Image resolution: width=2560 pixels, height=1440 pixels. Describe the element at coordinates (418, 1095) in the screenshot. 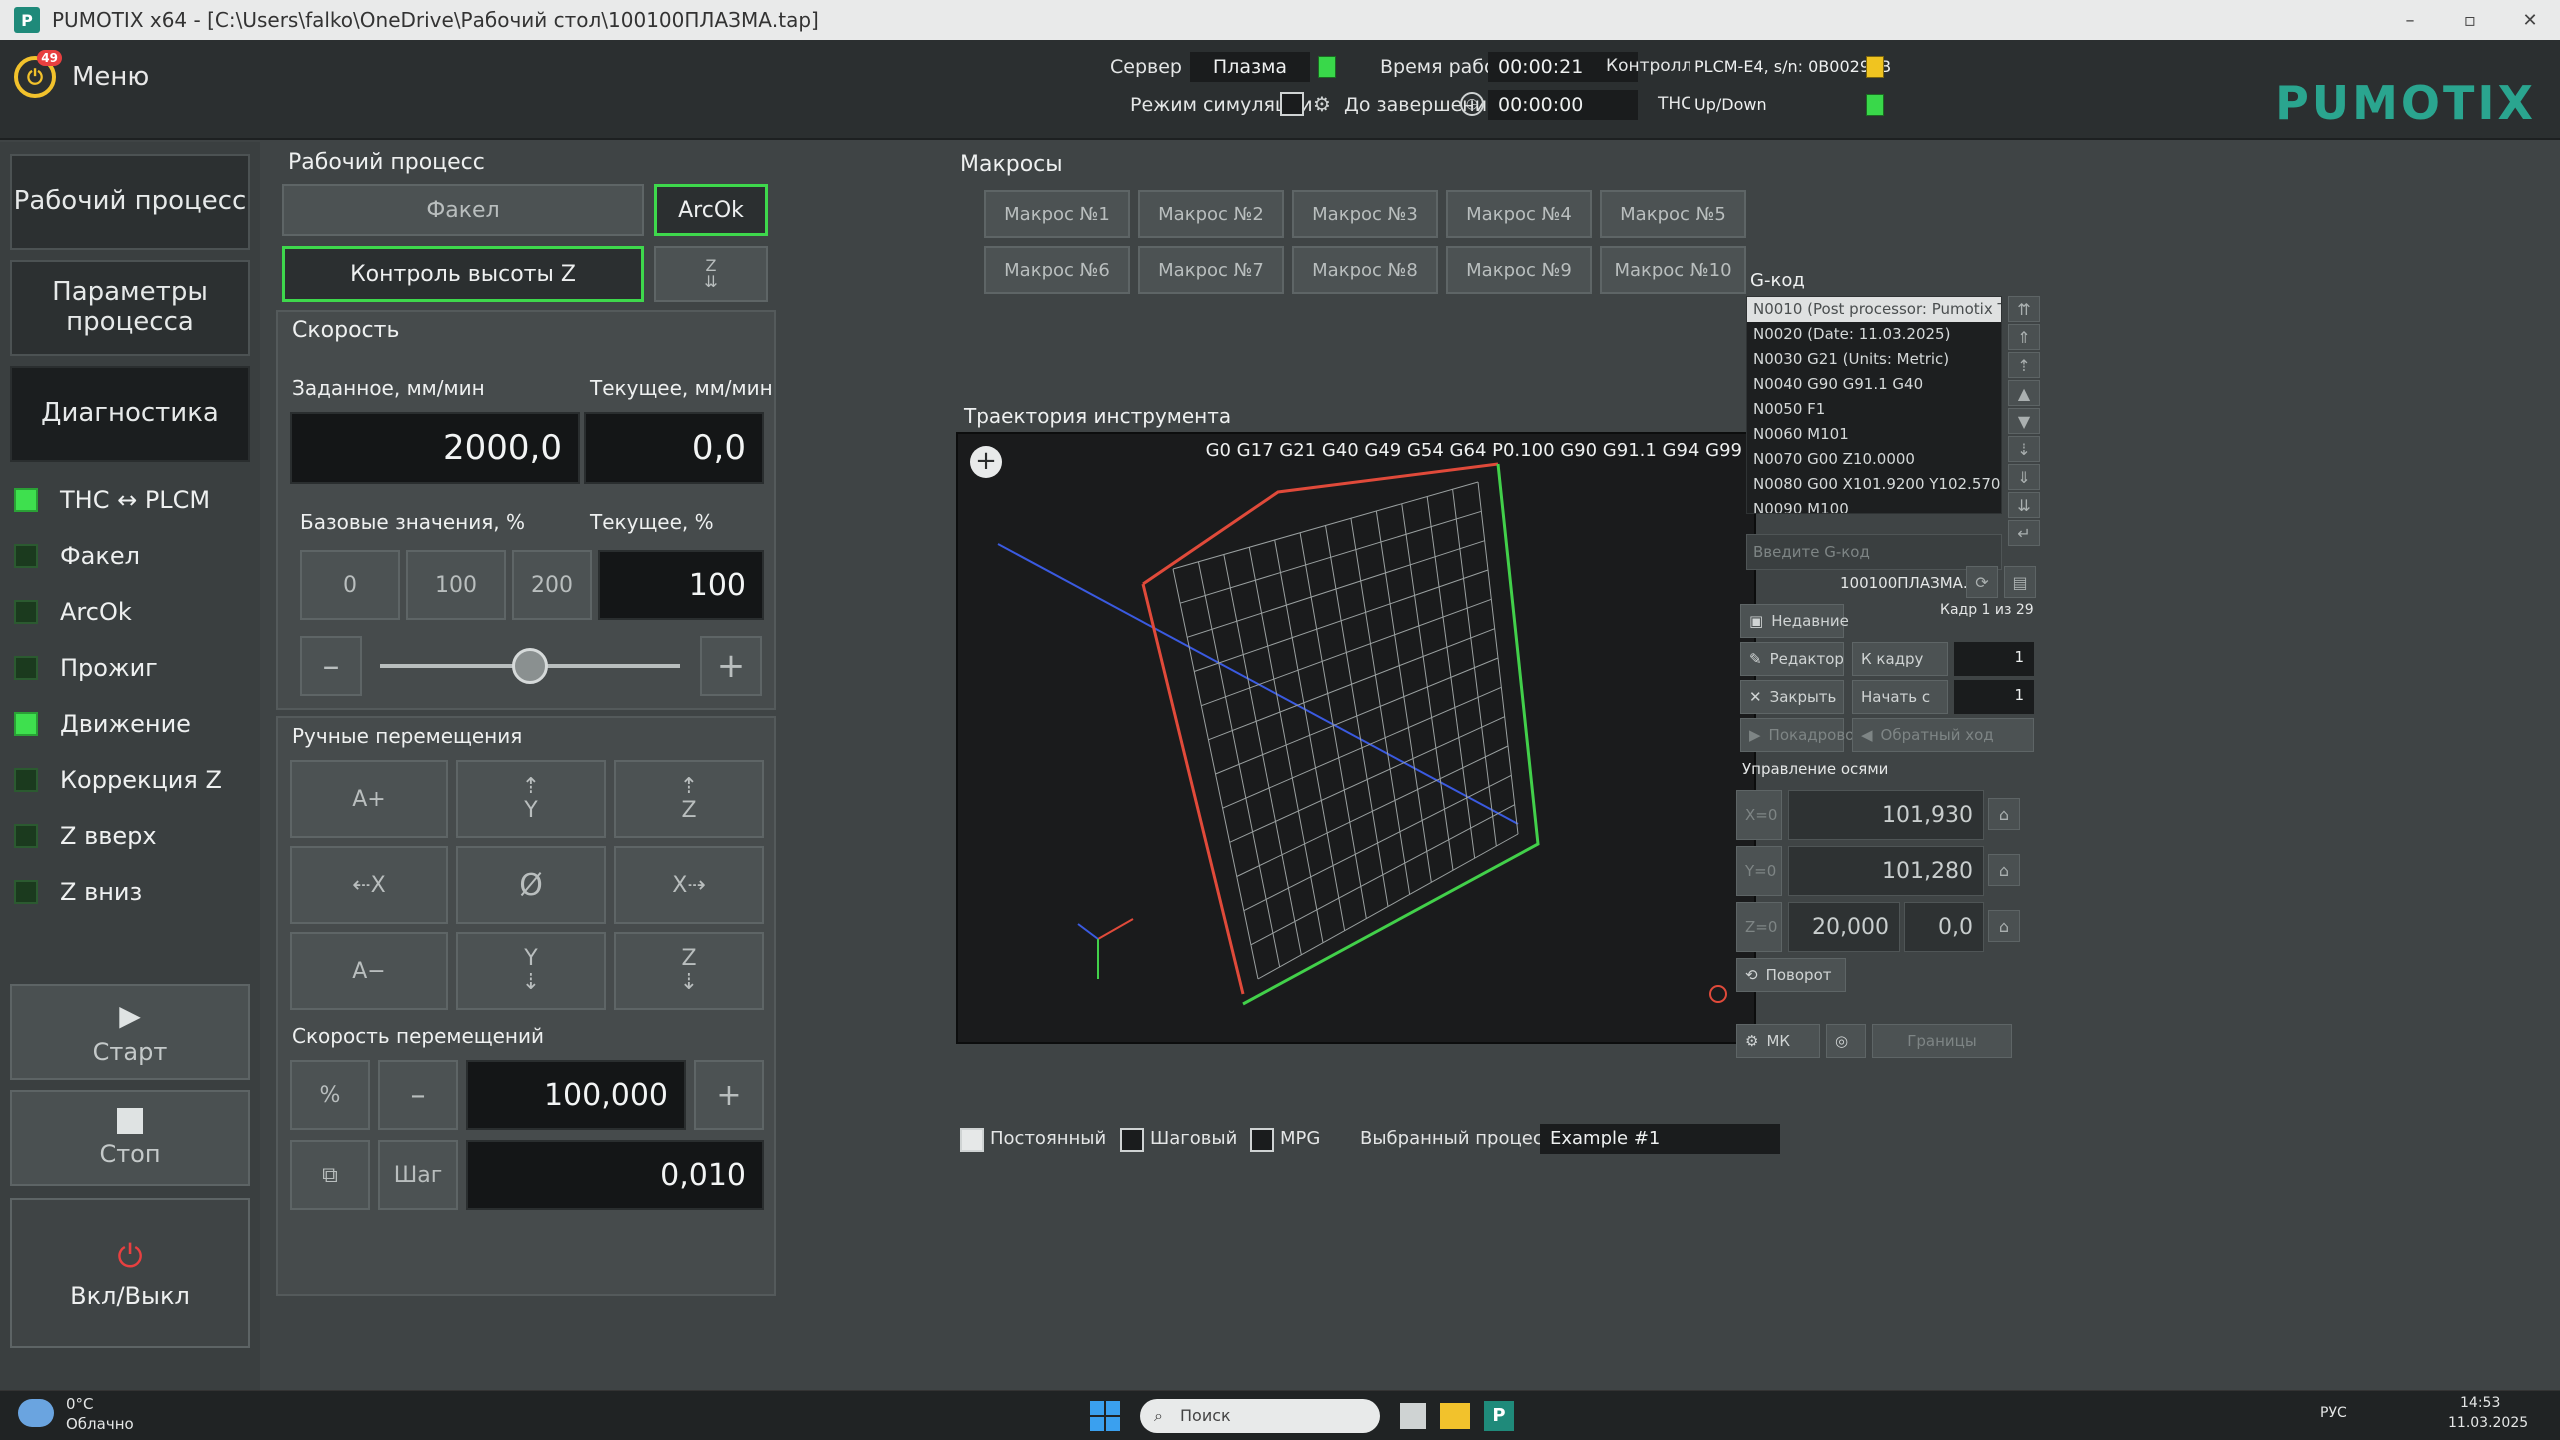

I see `jog-minus-button: –` at that location.